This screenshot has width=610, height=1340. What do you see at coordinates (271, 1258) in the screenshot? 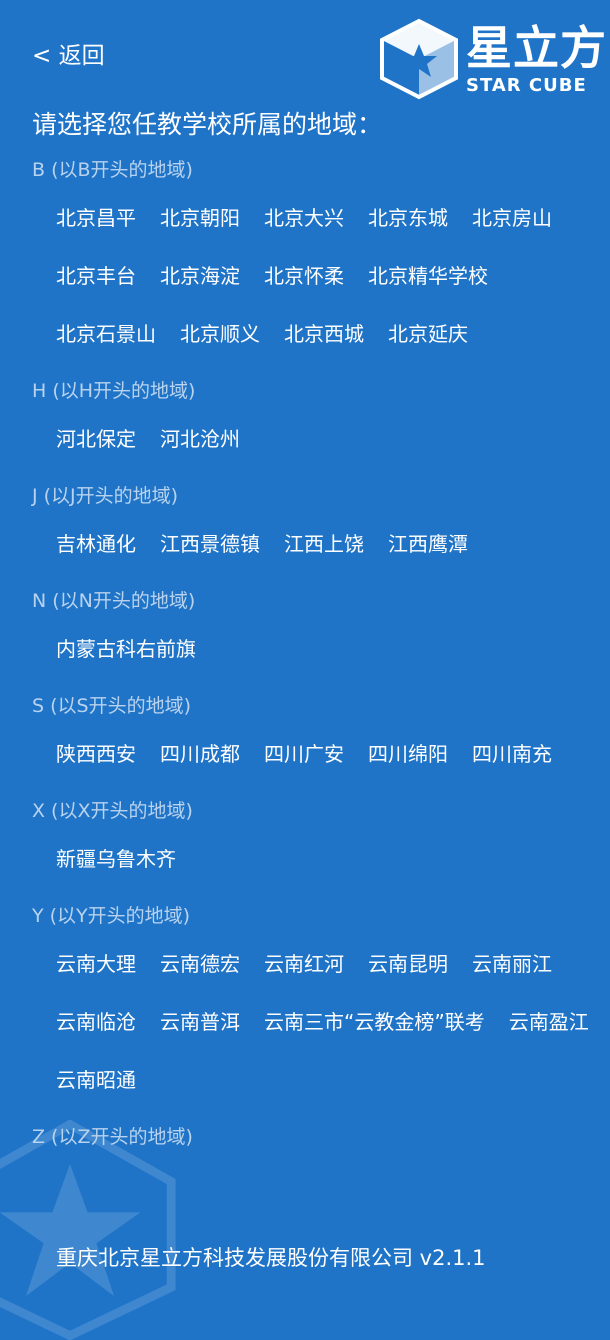
I see `footer-company-version: 重庆北京星立方科技发展股份有限公司 v2.1.1` at bounding box center [271, 1258].